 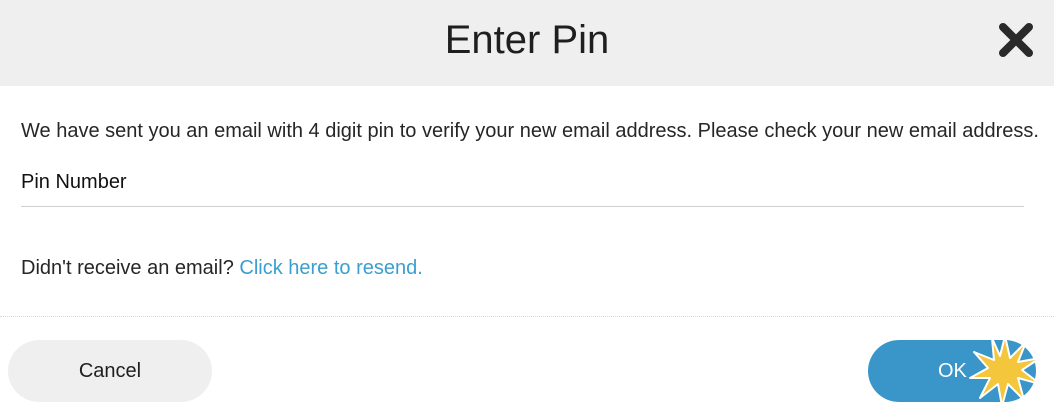 What do you see at coordinates (527, 40) in the screenshot?
I see `dialog-title: Enter Pin` at bounding box center [527, 40].